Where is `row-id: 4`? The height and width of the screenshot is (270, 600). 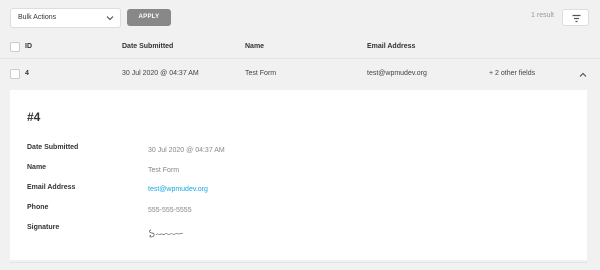 row-id: 4 is located at coordinates (27, 73).